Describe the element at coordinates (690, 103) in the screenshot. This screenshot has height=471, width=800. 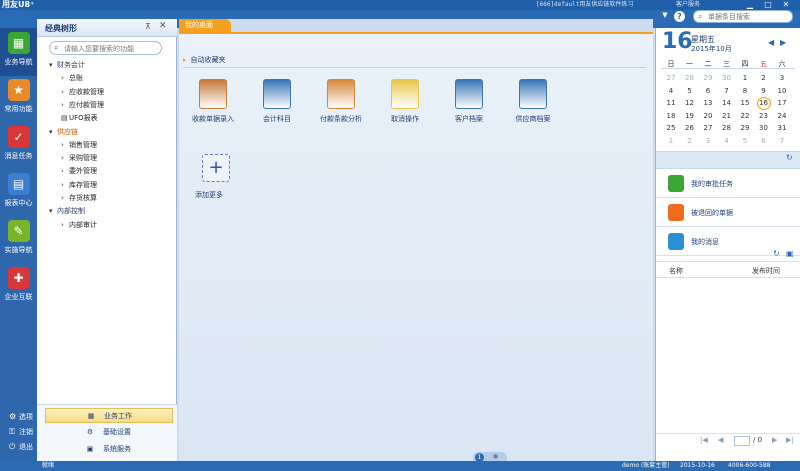
I see `calendar-day-cell: 12` at that location.